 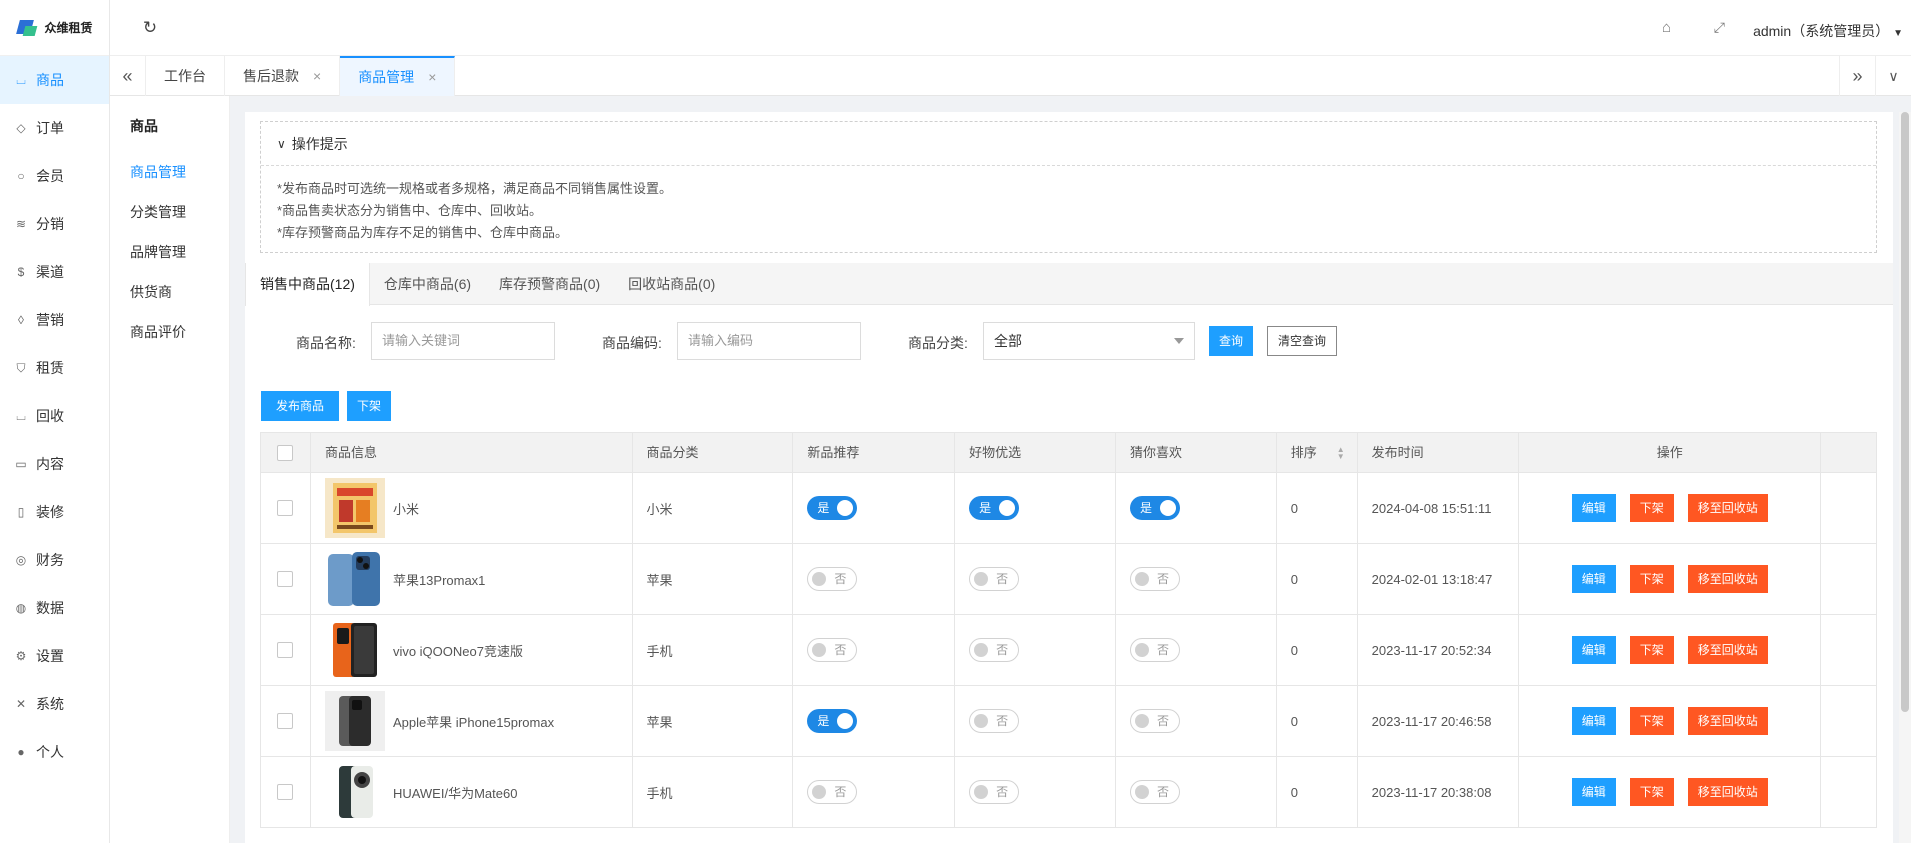 I want to click on tab-on-sale: 销售中商品(12), so click(x=307, y=284).